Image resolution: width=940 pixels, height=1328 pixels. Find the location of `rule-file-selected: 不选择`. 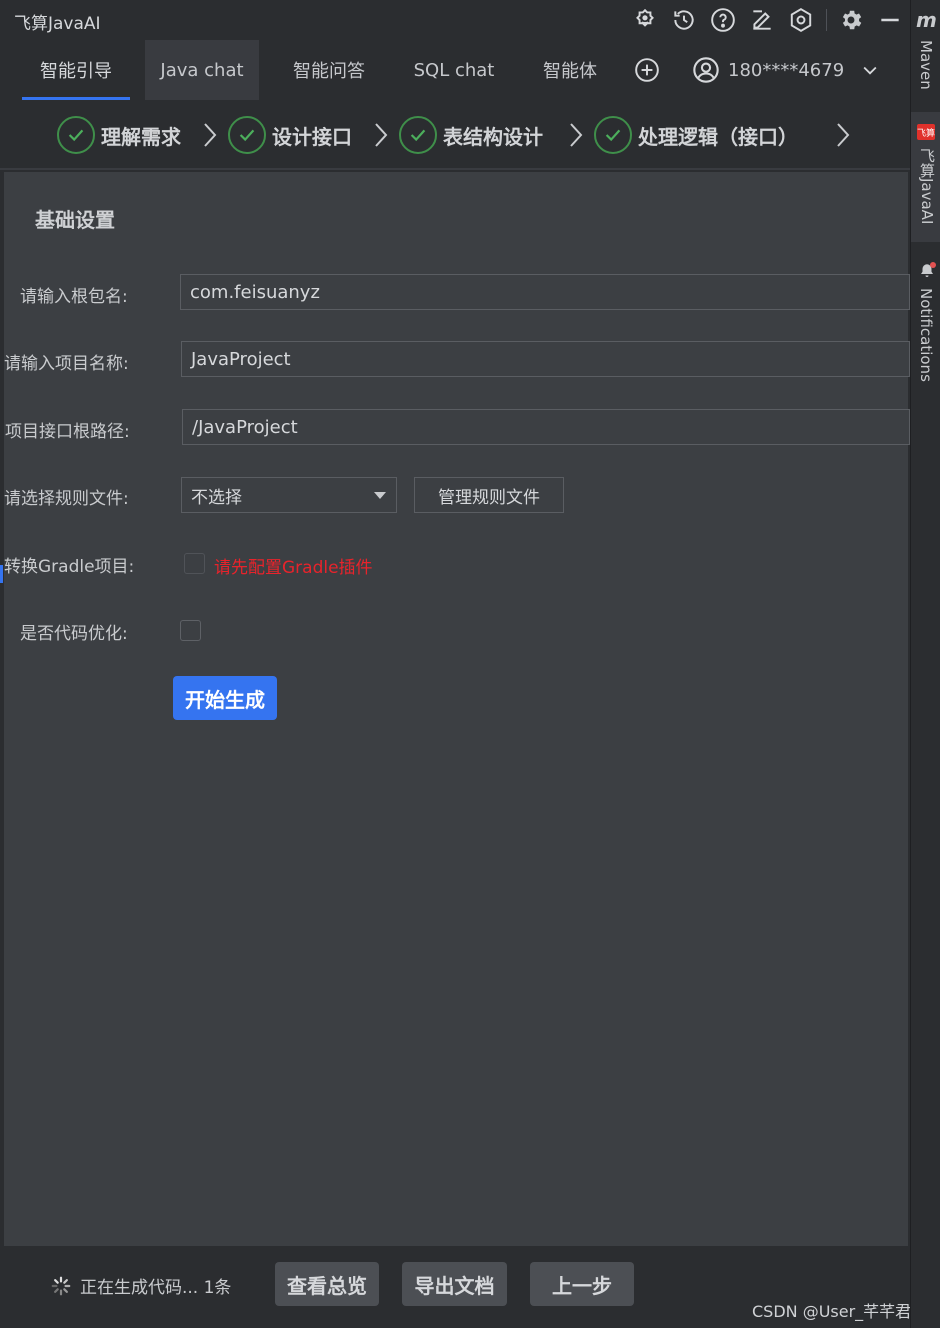

rule-file-selected: 不选择 is located at coordinates (216, 497).